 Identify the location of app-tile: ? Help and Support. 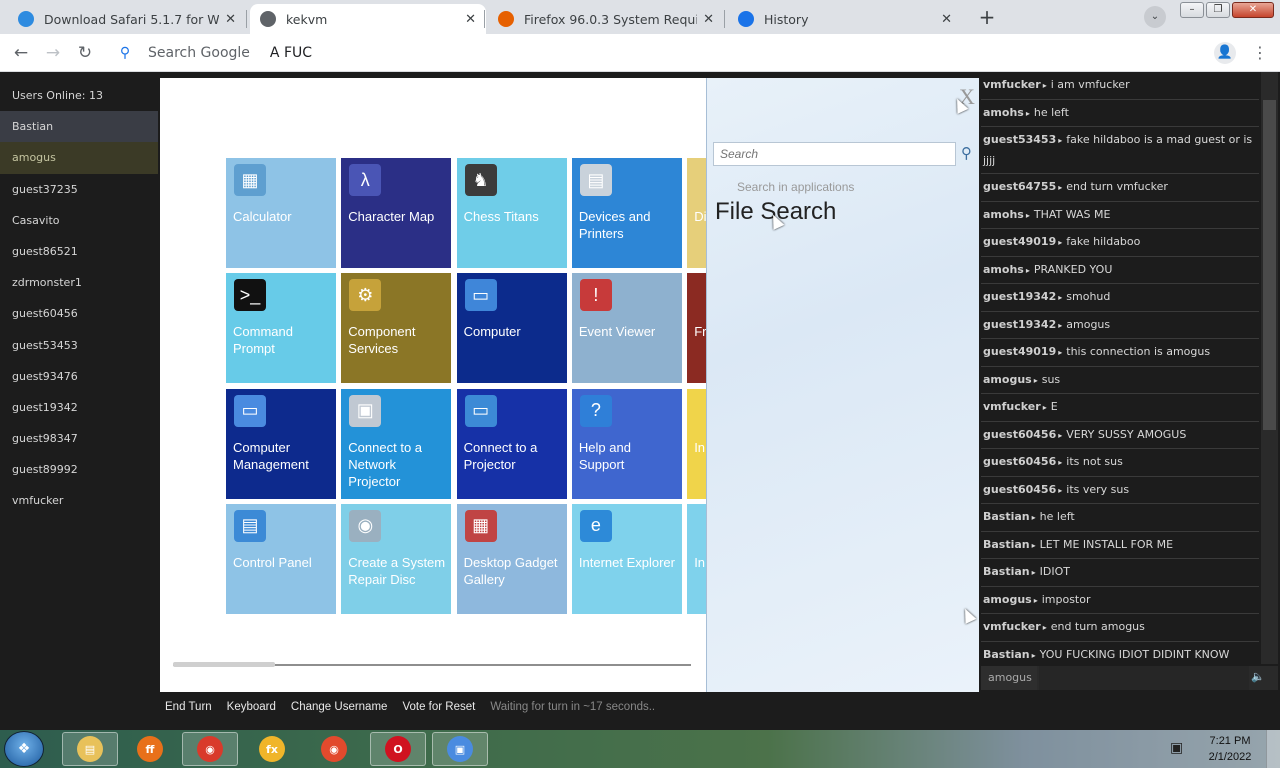
(626, 443).